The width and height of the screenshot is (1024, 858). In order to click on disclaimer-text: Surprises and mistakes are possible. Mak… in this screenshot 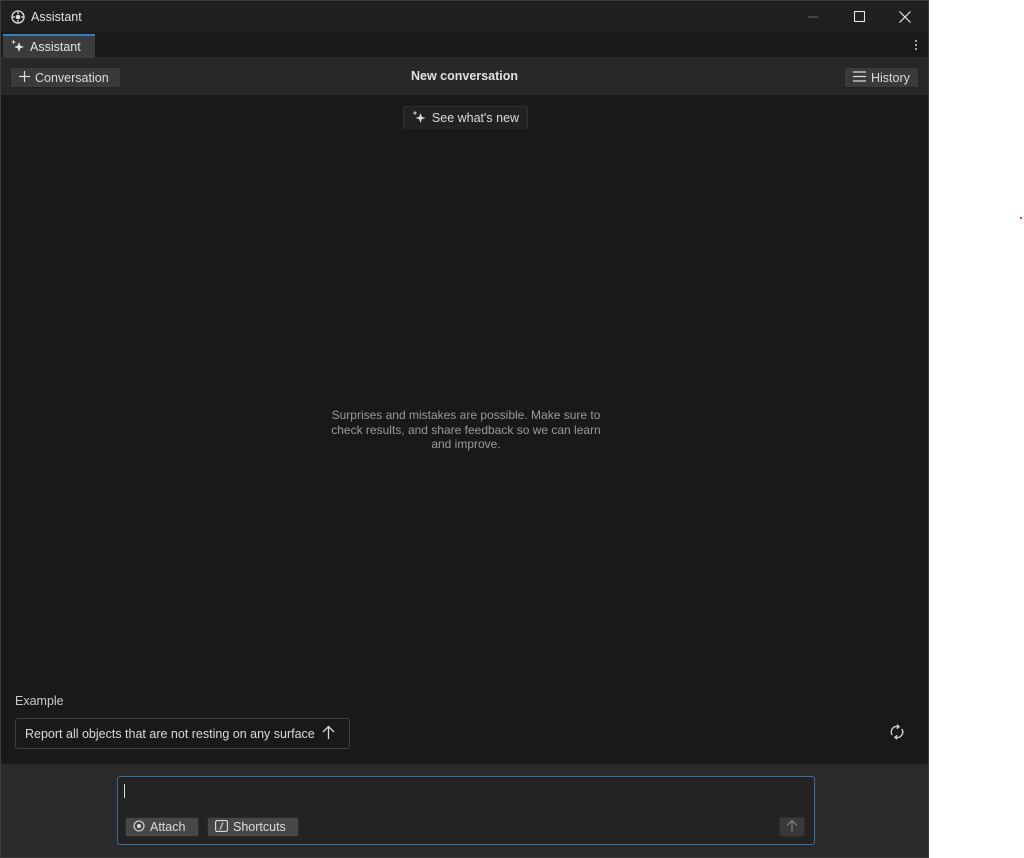, I will do `click(466, 429)`.